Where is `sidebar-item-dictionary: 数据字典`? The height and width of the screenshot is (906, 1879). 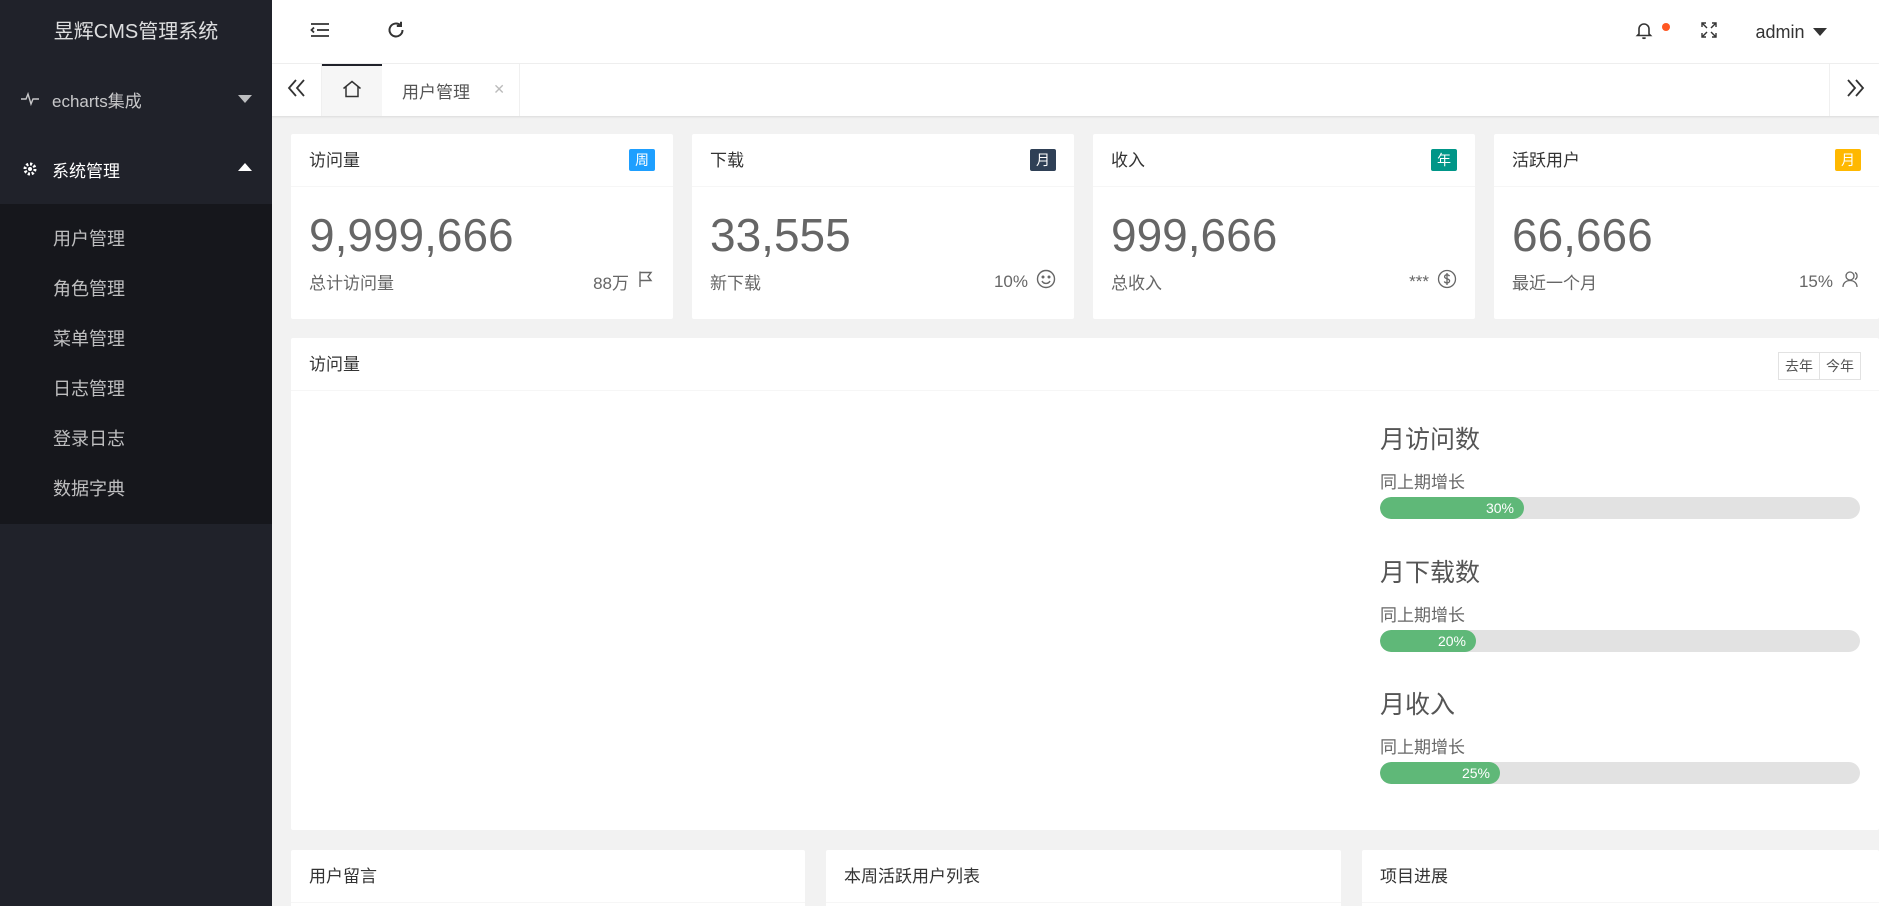 sidebar-item-dictionary: 数据字典 is located at coordinates (136, 489).